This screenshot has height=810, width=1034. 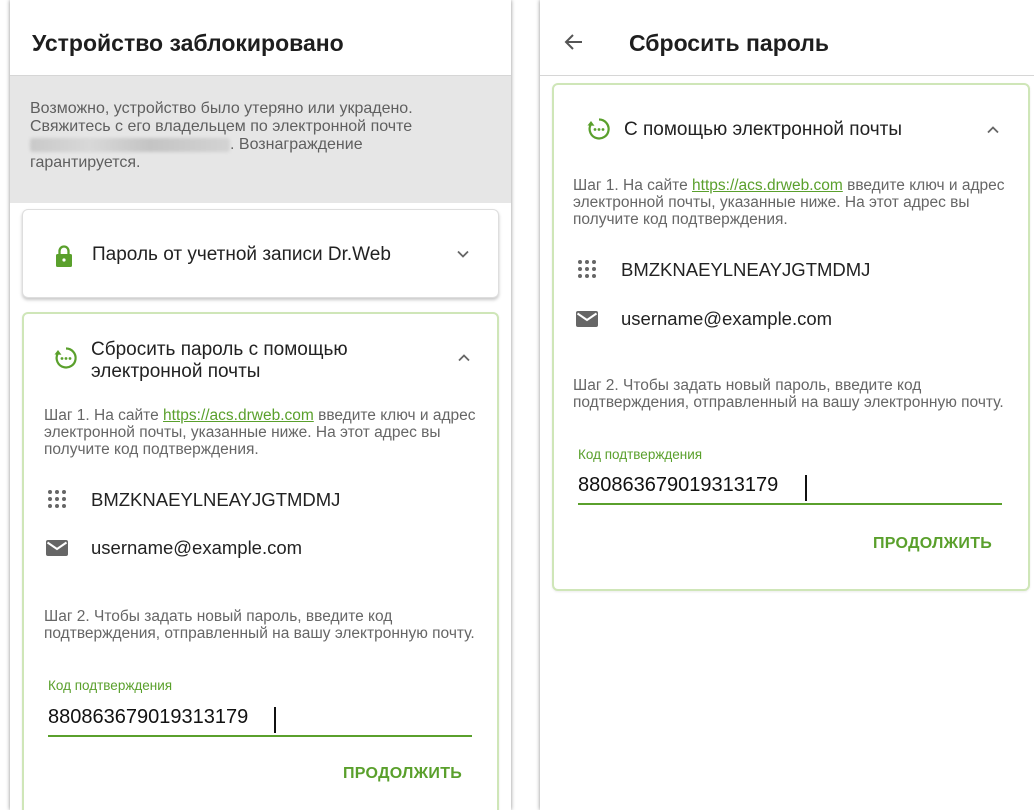 I want to click on app-bar: Сбросить пароль, so click(x=787, y=38).